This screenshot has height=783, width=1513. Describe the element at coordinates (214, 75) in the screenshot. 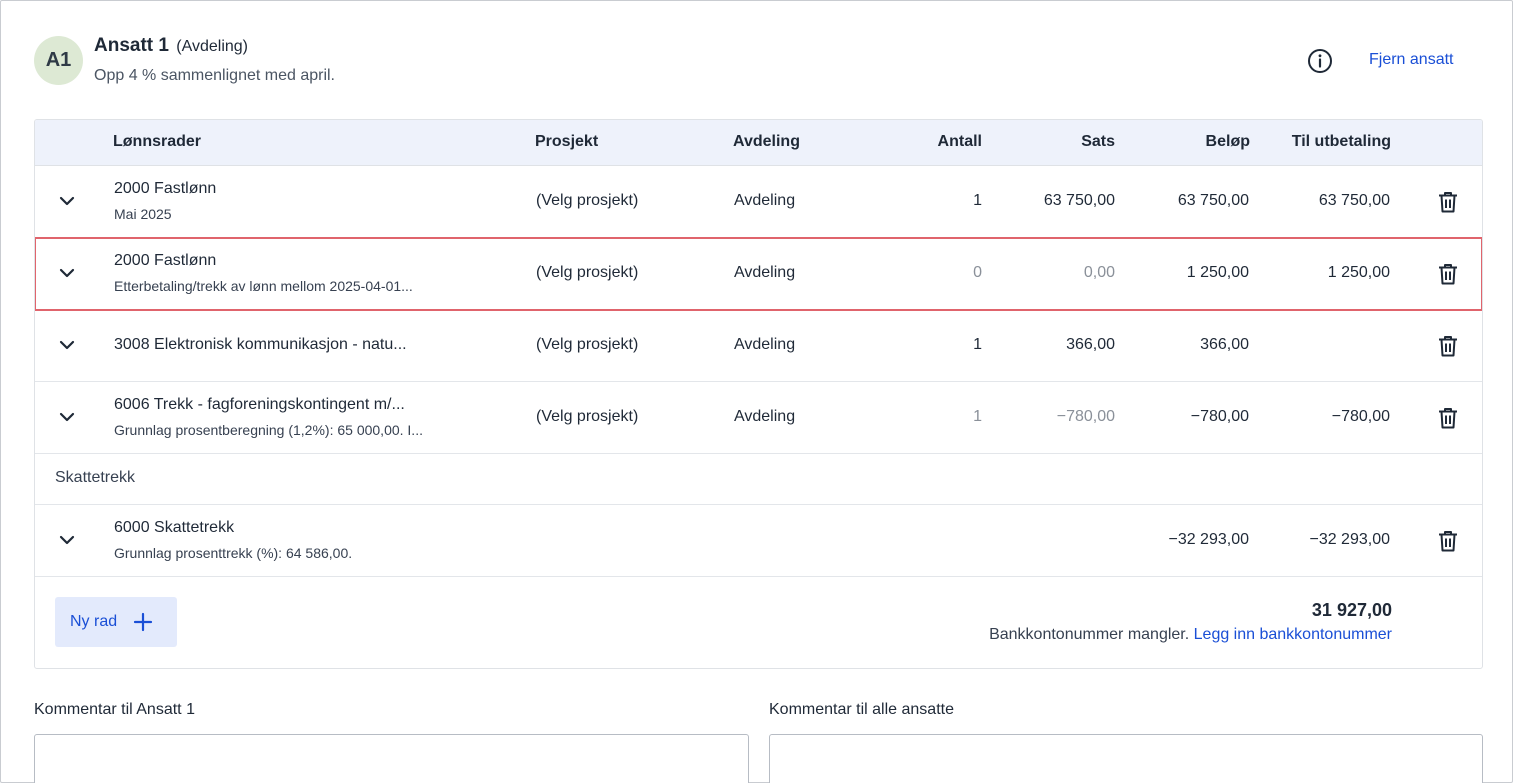

I see `employee-comparison-text: Opp 4 % sammenlignet med april.` at that location.